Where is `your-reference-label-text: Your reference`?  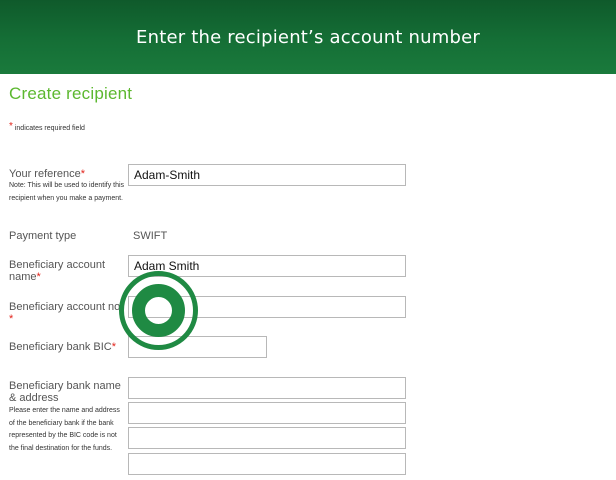
your-reference-label-text: Your reference is located at coordinates (45, 174).